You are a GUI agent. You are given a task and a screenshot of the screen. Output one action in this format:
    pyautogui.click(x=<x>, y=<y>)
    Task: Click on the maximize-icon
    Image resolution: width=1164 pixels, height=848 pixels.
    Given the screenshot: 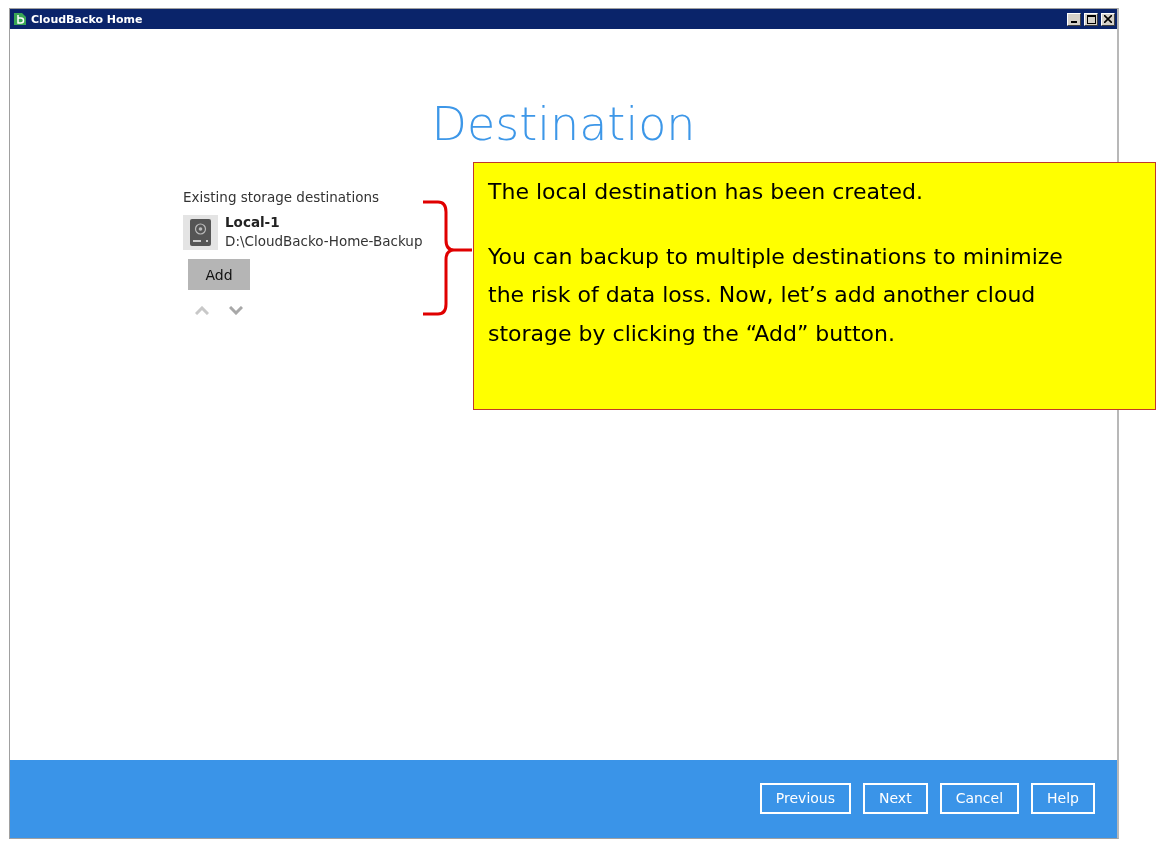 What is the action you would take?
    pyautogui.click(x=1091, y=19)
    